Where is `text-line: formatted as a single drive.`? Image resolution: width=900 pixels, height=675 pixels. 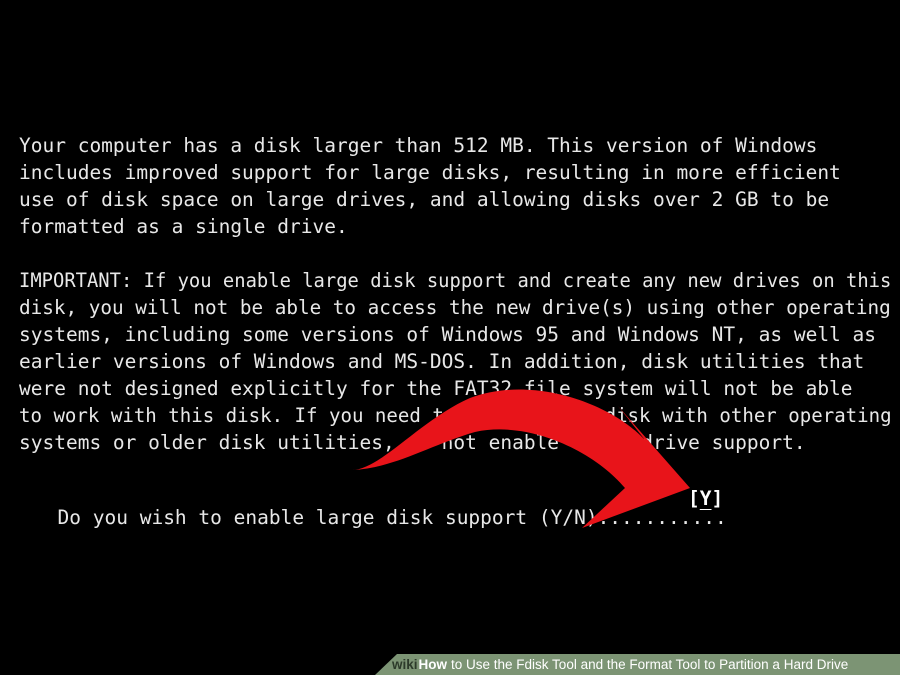 text-line: formatted as a single drive. is located at coordinates (183, 226).